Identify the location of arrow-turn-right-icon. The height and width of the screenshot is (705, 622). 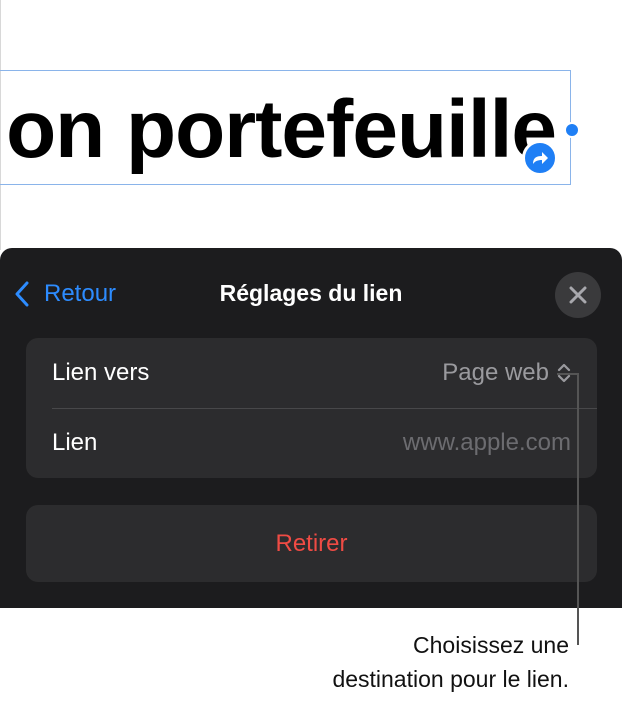
(540, 158).